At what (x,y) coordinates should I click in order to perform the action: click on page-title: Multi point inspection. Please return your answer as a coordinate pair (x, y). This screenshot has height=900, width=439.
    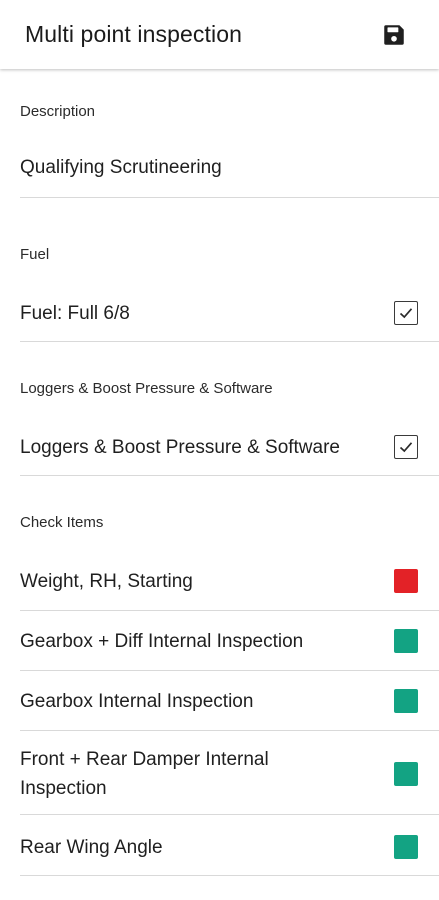
    Looking at the image, I should click on (133, 34).